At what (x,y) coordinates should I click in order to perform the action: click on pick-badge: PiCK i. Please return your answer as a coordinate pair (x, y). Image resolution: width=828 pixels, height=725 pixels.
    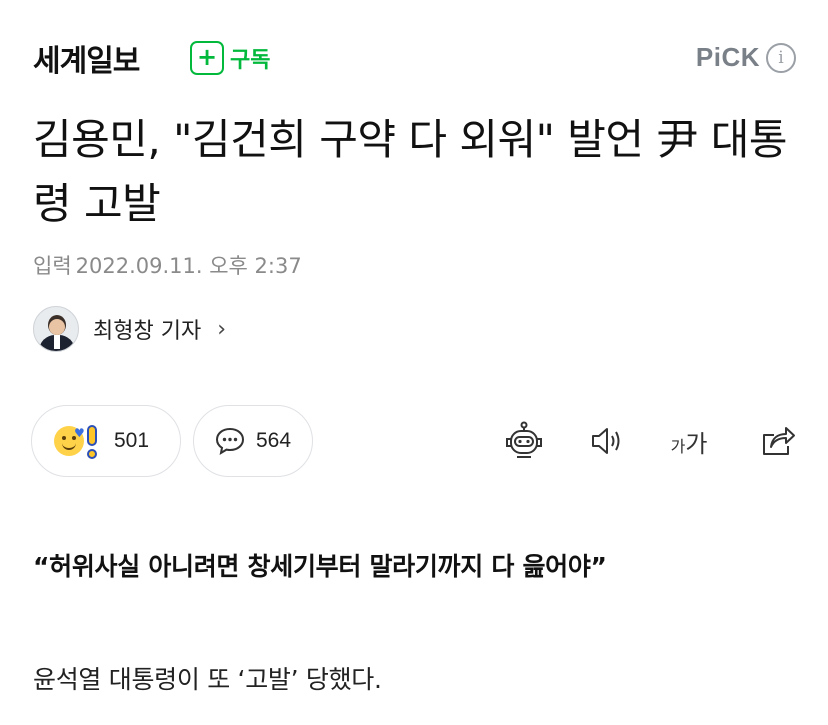
    Looking at the image, I should click on (746, 57).